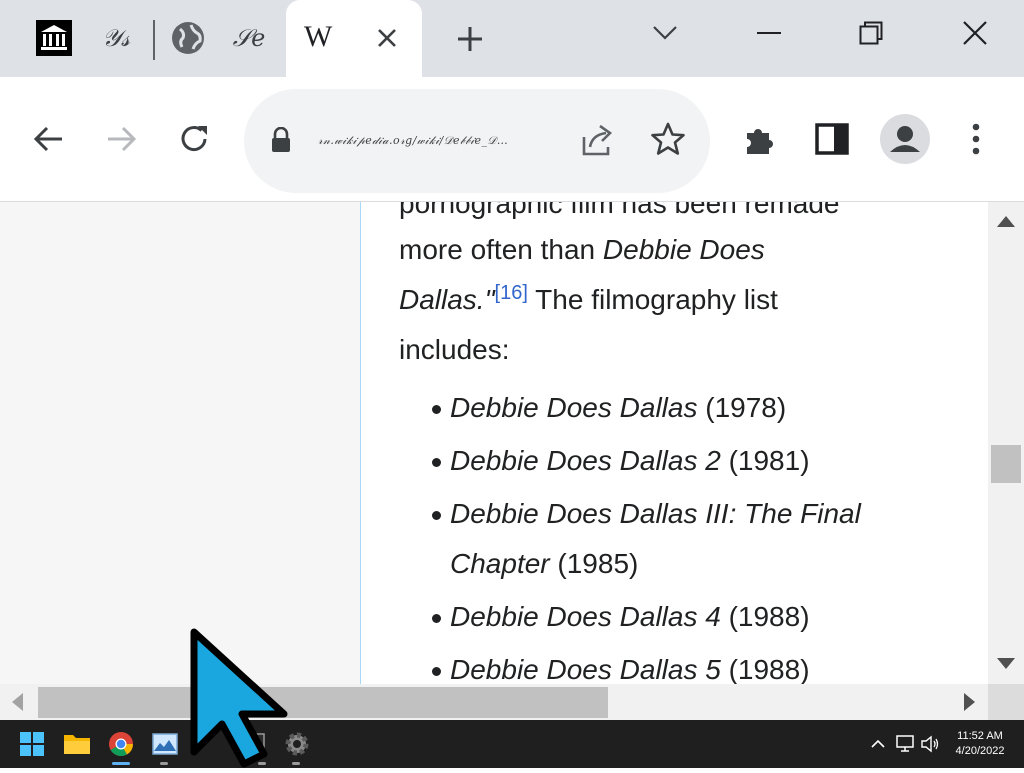 The height and width of the screenshot is (773, 1024). What do you see at coordinates (116, 38) in the screenshot?
I see `tab-title-institution: 𝒴𝓈` at bounding box center [116, 38].